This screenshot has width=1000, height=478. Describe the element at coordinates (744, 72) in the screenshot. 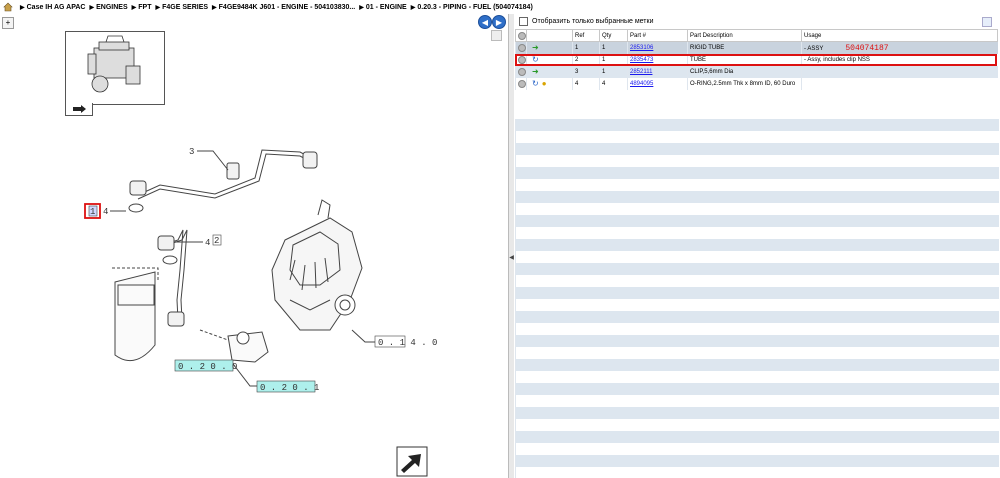

I see `cell-description: CLIP,5,6mm Dia` at that location.